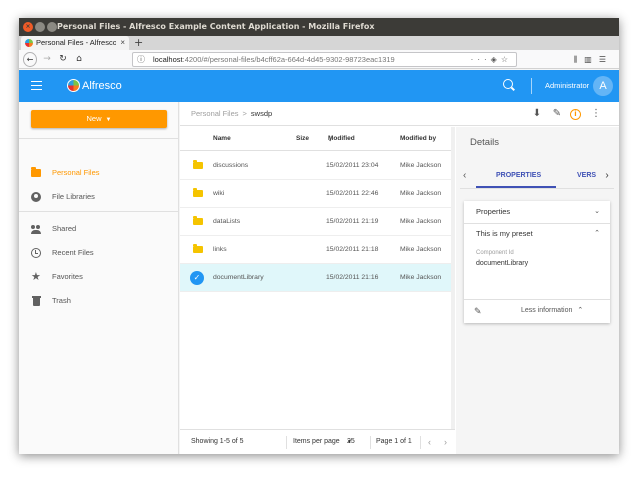 The height and width of the screenshot is (481, 644). What do you see at coordinates (215, 113) in the screenshot?
I see `breadcrumb-root: Personal Files` at bounding box center [215, 113].